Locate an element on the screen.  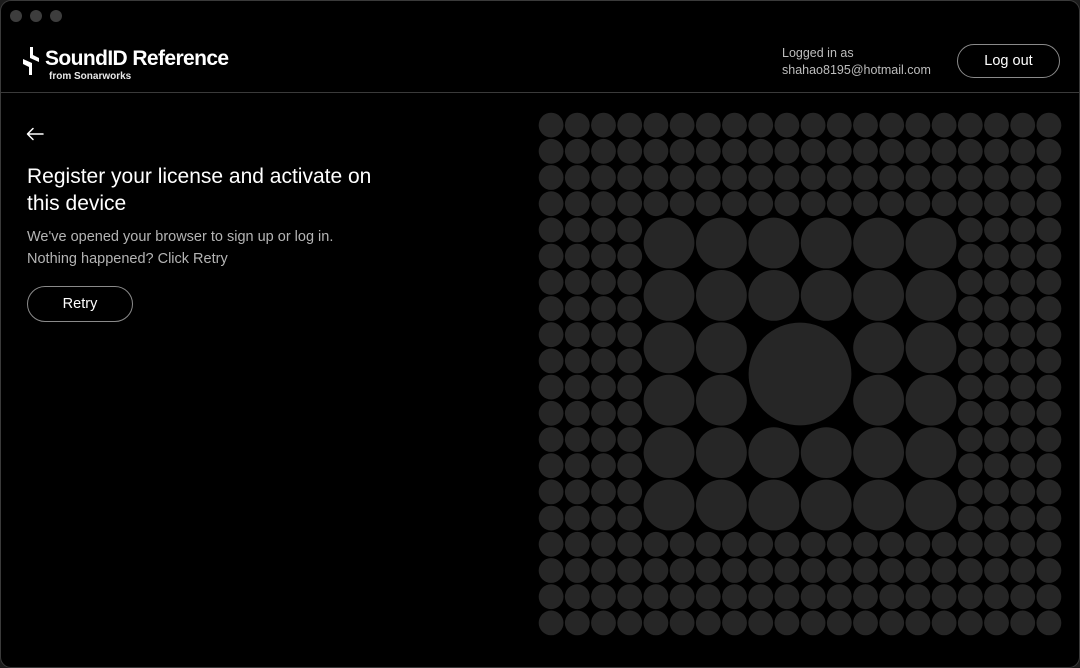
back-button is located at coordinates (36, 134).